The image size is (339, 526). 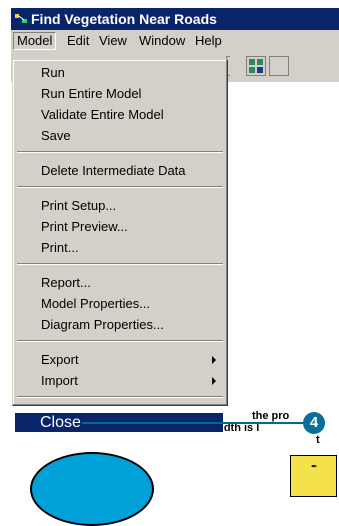 I want to click on tool-icon: ✒, so click(x=314, y=466).